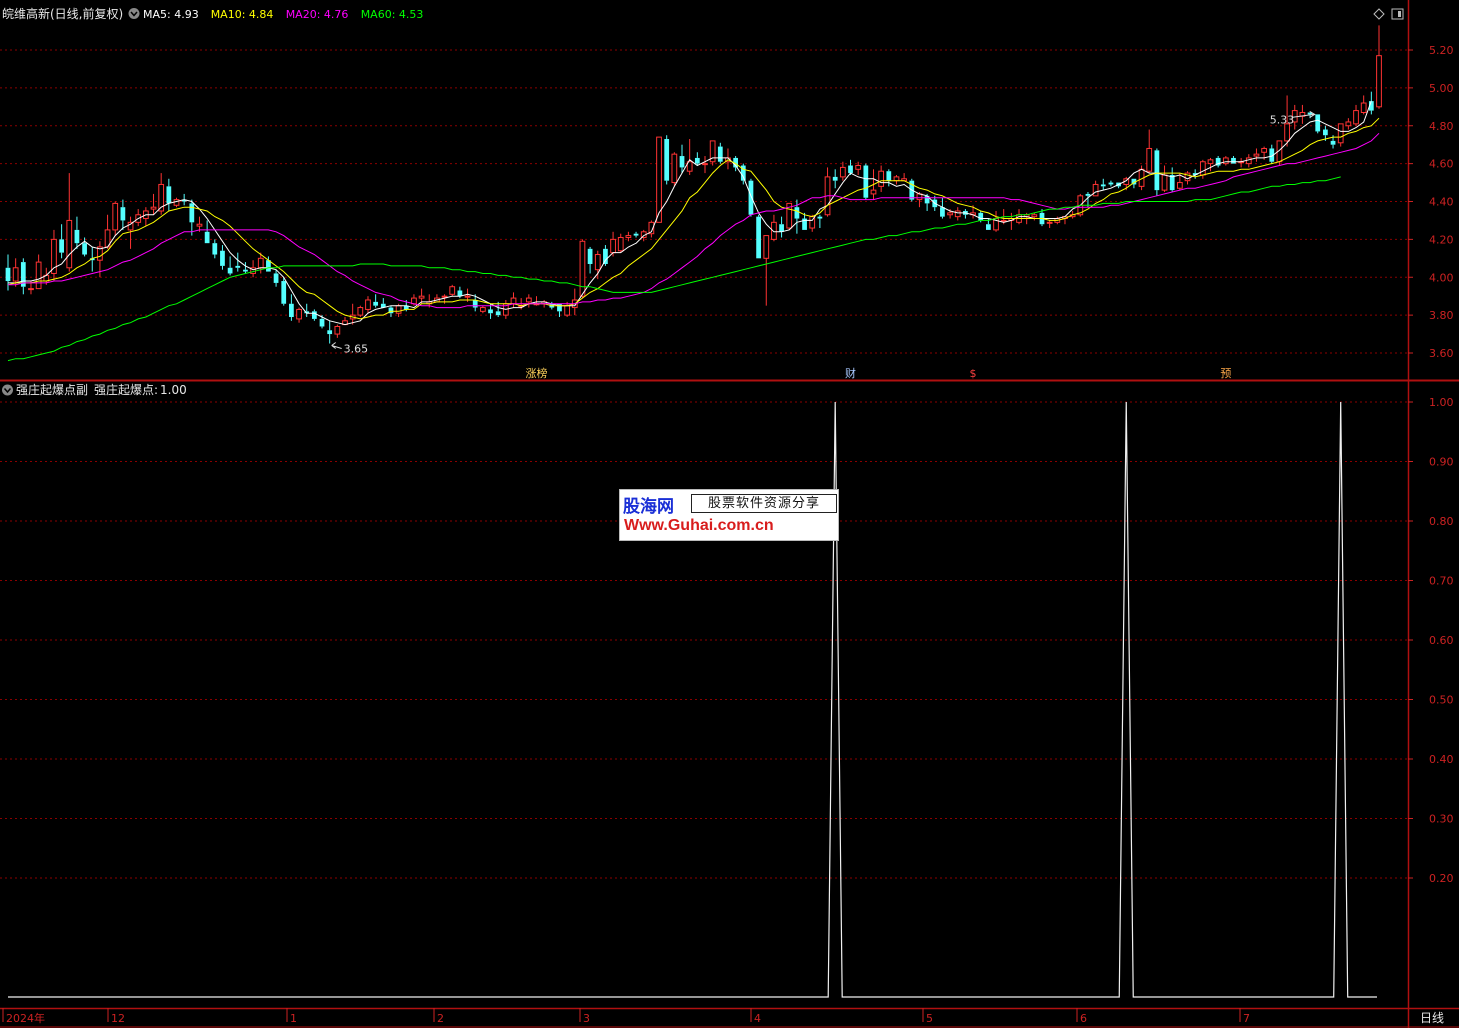 The height and width of the screenshot is (1028, 1459). What do you see at coordinates (440, 1018) in the screenshot?
I see `x-tick-label: 2` at bounding box center [440, 1018].